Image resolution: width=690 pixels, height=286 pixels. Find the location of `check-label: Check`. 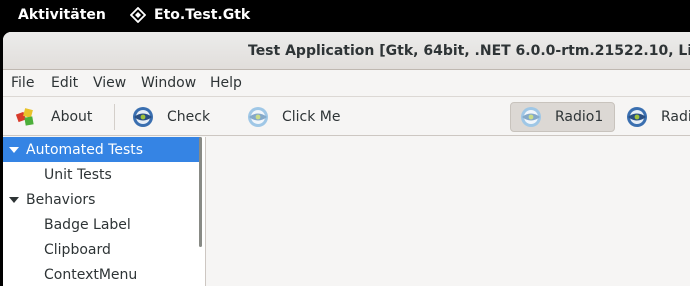

check-label: Check is located at coordinates (189, 117).